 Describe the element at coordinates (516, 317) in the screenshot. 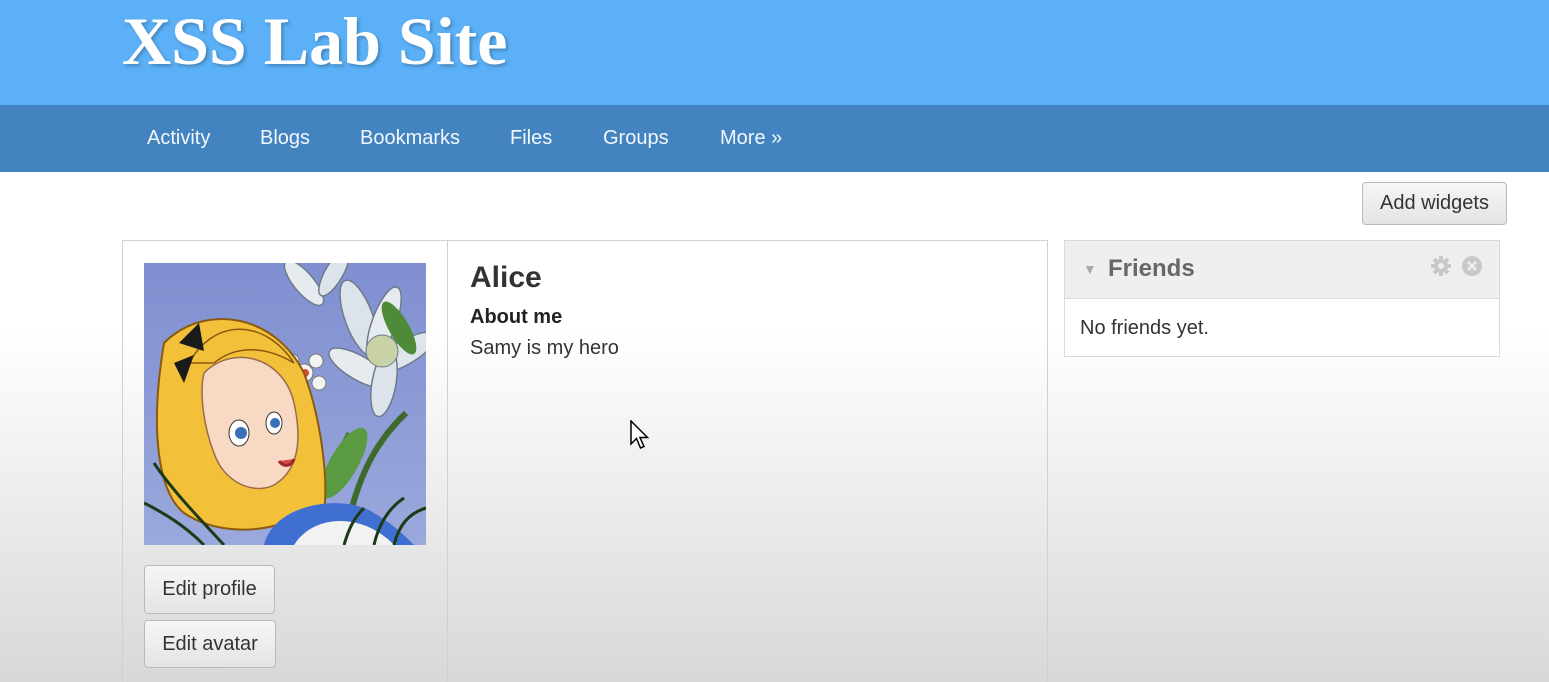

I see `about-me-label: About me` at that location.